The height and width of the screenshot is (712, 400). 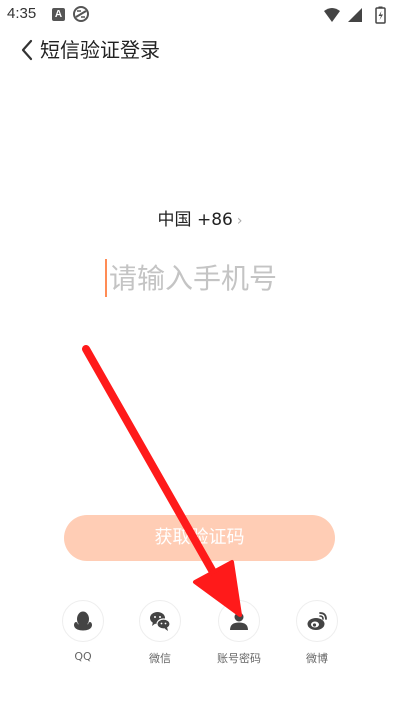 What do you see at coordinates (380, 15) in the screenshot?
I see `battery-charging-icon` at bounding box center [380, 15].